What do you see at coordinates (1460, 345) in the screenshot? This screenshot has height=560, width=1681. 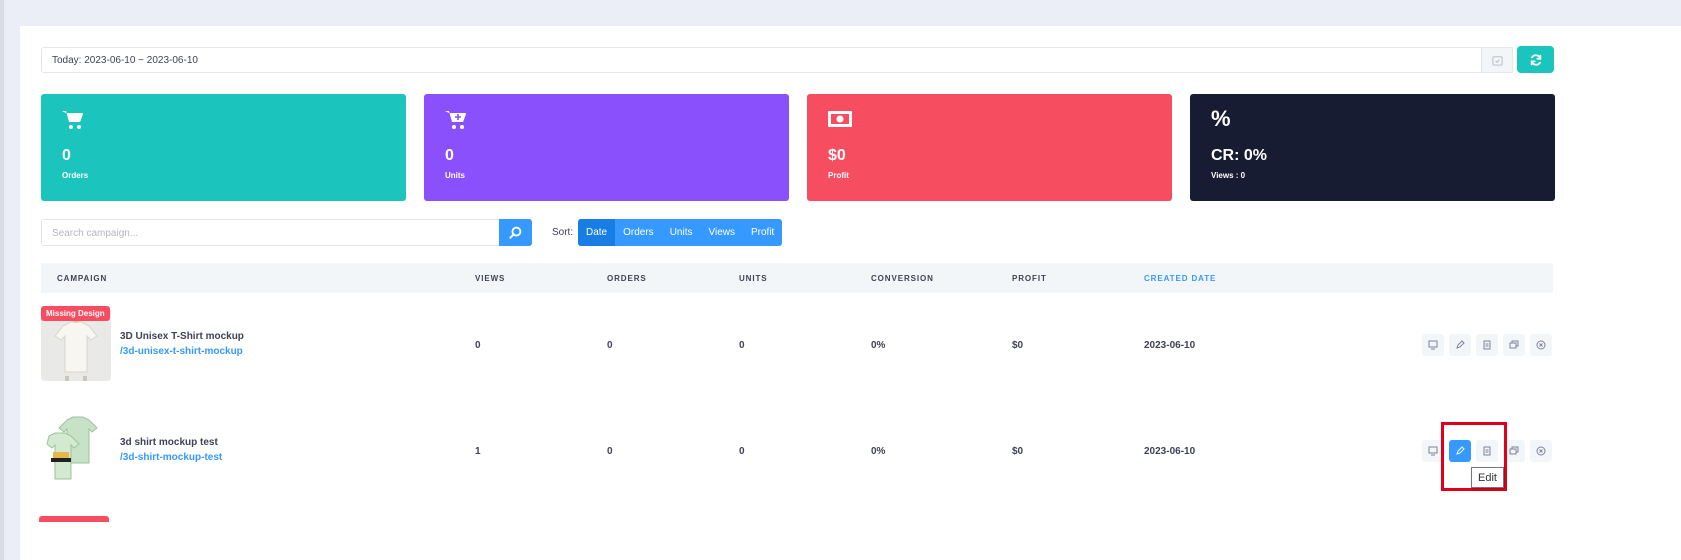 I see `edit-icon` at bounding box center [1460, 345].